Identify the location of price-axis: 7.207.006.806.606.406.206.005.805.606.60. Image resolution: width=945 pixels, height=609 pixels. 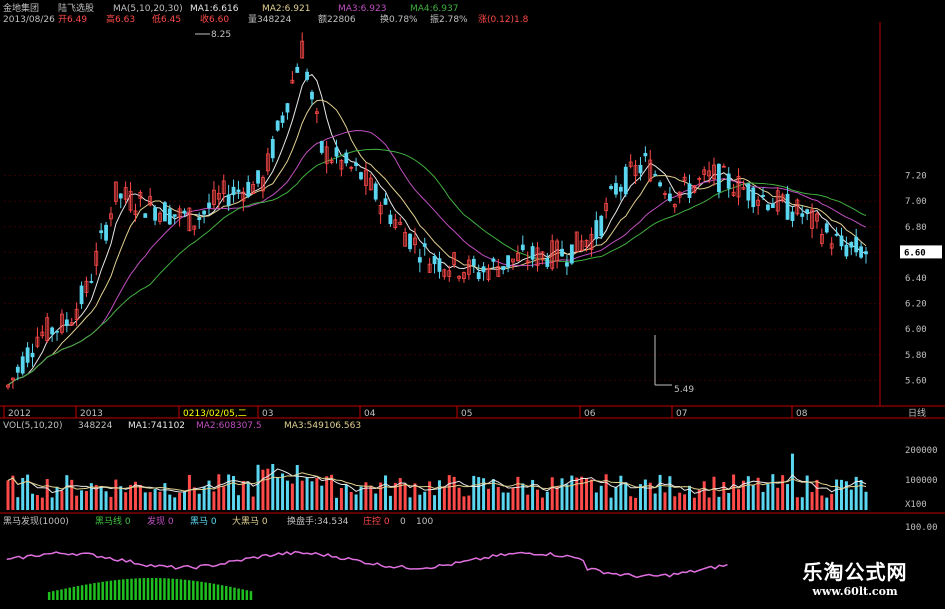
(921, 279).